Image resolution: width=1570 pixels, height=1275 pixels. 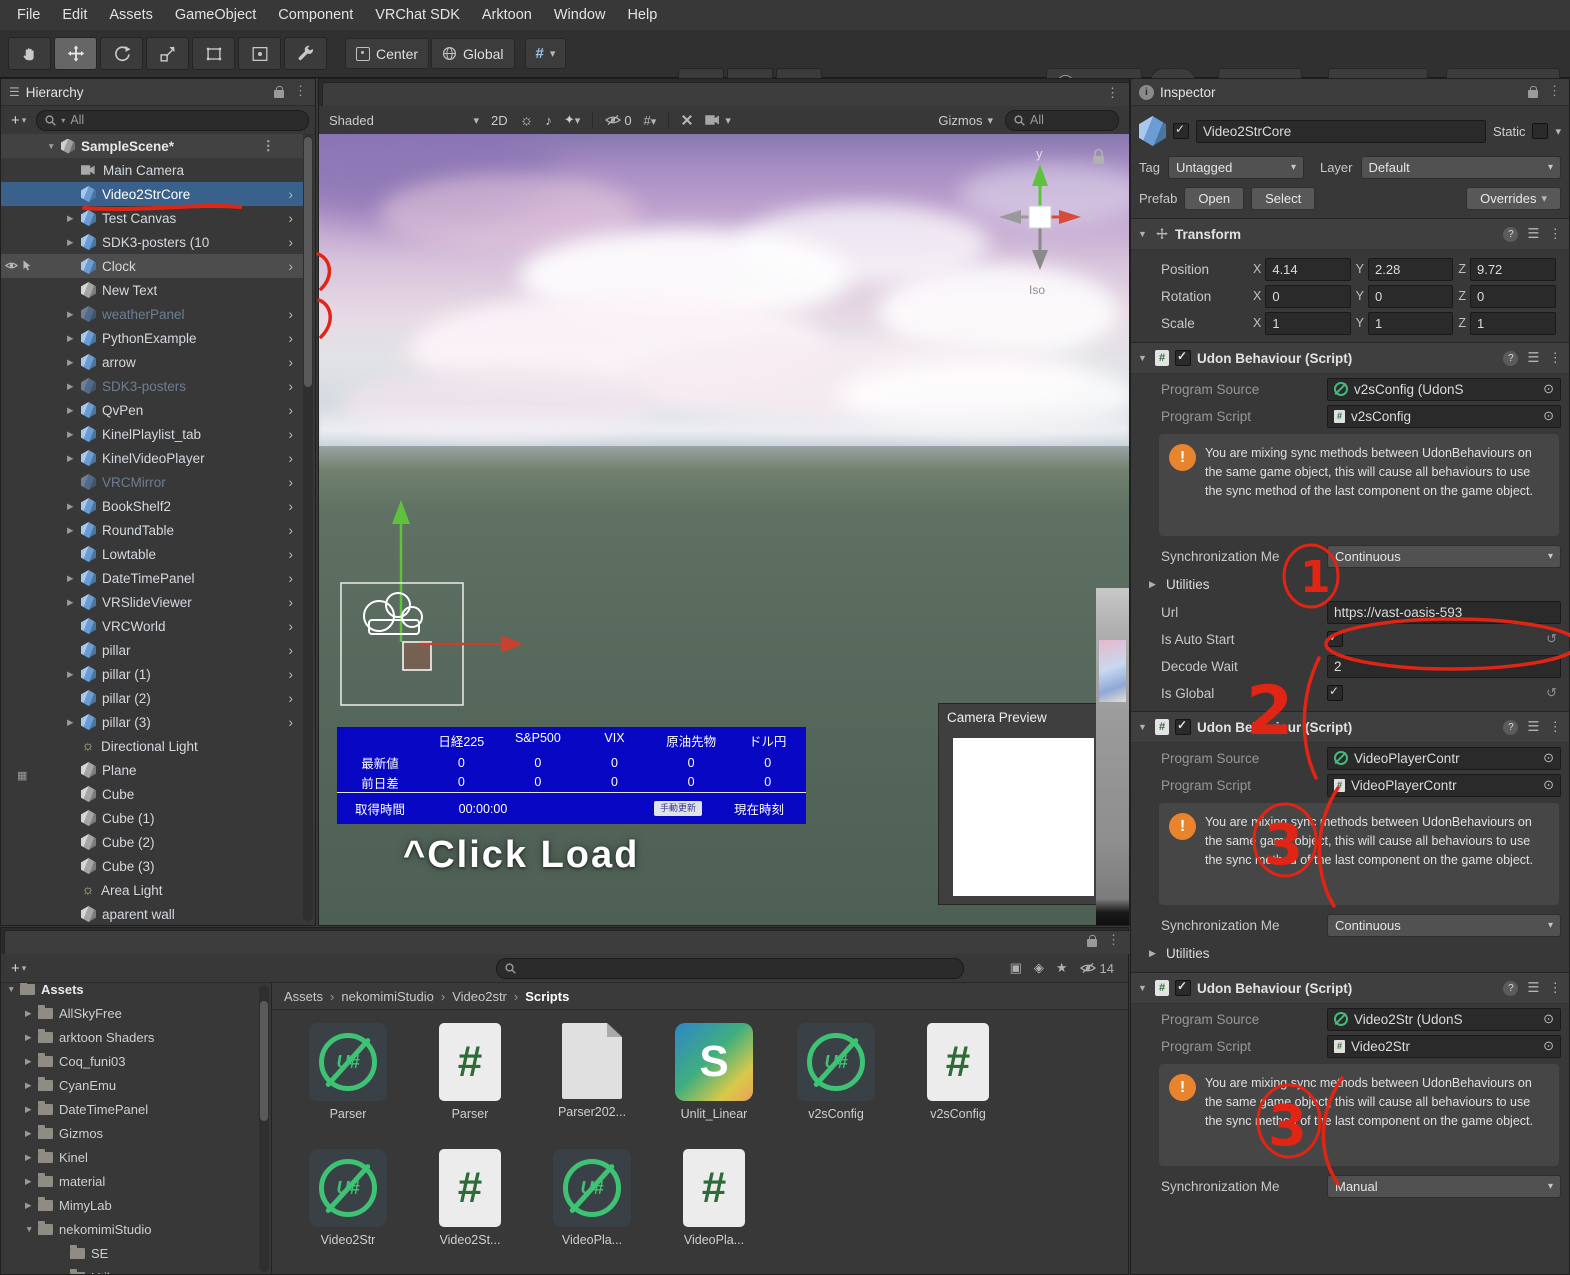 What do you see at coordinates (606, 942) in the screenshot?
I see `panel-tab: Project` at bounding box center [606, 942].